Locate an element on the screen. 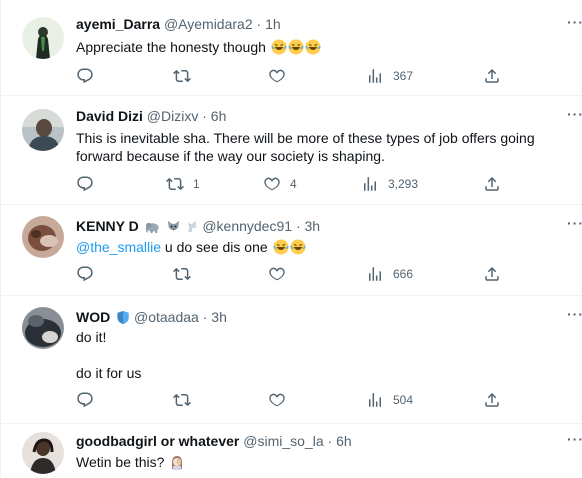  wolf-emoji-icon is located at coordinates (173, 225).